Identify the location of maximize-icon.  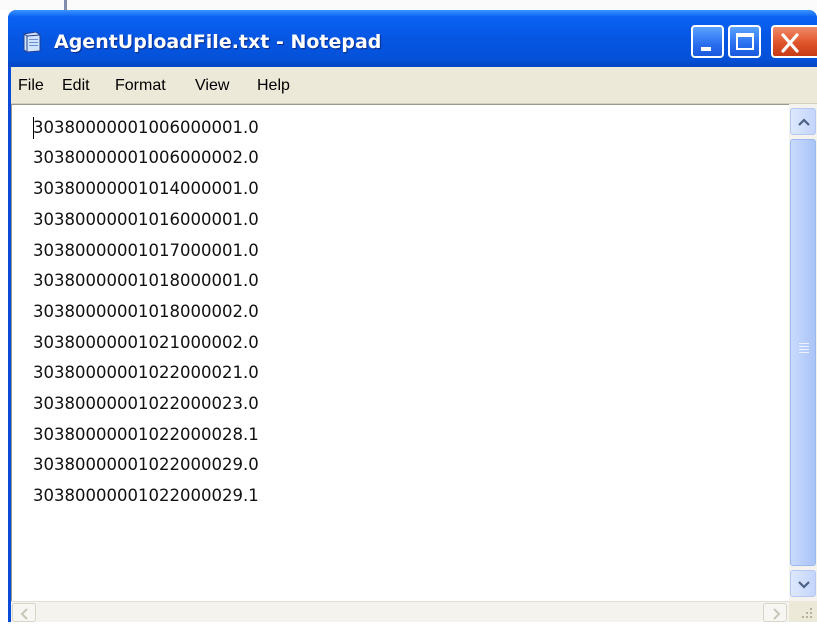
(745, 41).